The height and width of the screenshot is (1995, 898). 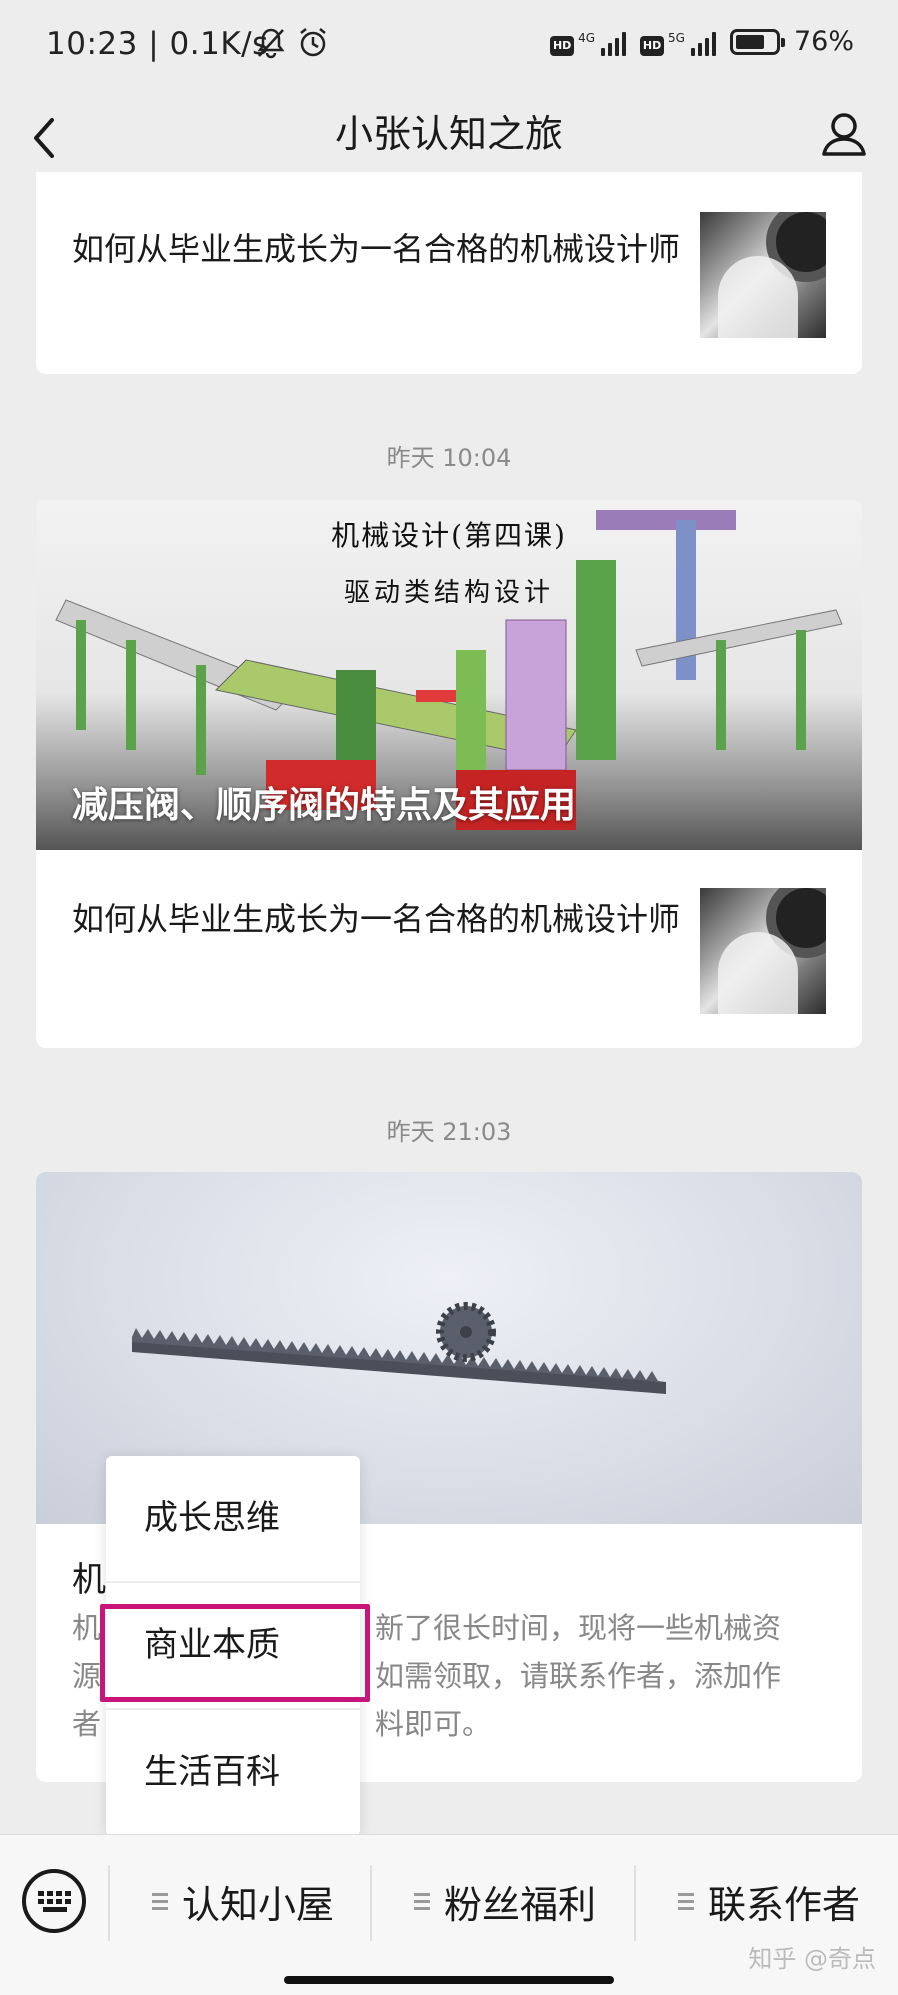 What do you see at coordinates (757, 41) in the screenshot?
I see `battery-icon` at bounding box center [757, 41].